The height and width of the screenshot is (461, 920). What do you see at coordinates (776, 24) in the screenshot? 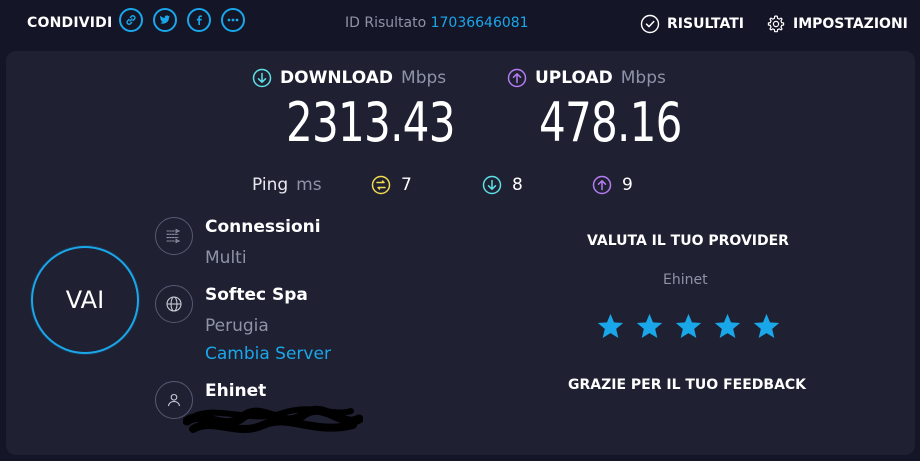
I see `gear-icon` at bounding box center [776, 24].